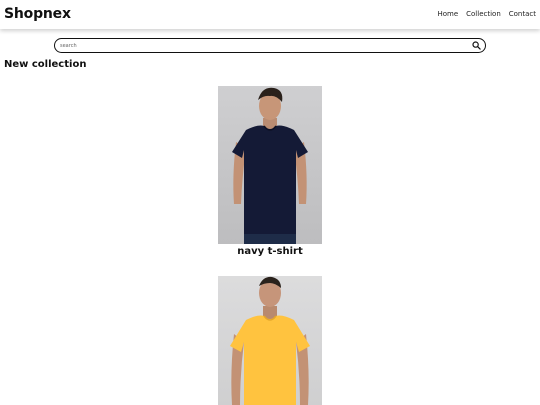 The image size is (540, 405). I want to click on navbar: Shopnex Home Collection Contact, so click(270, 14).